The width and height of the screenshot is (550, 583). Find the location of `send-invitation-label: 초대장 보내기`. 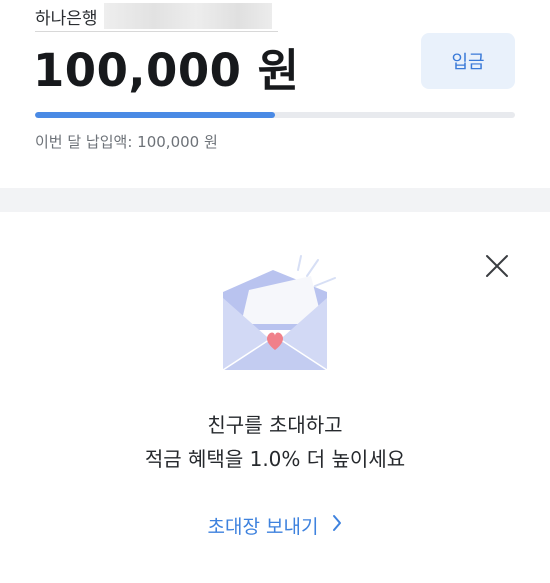

send-invitation-label: 초대장 보내기 is located at coordinates (263, 527).